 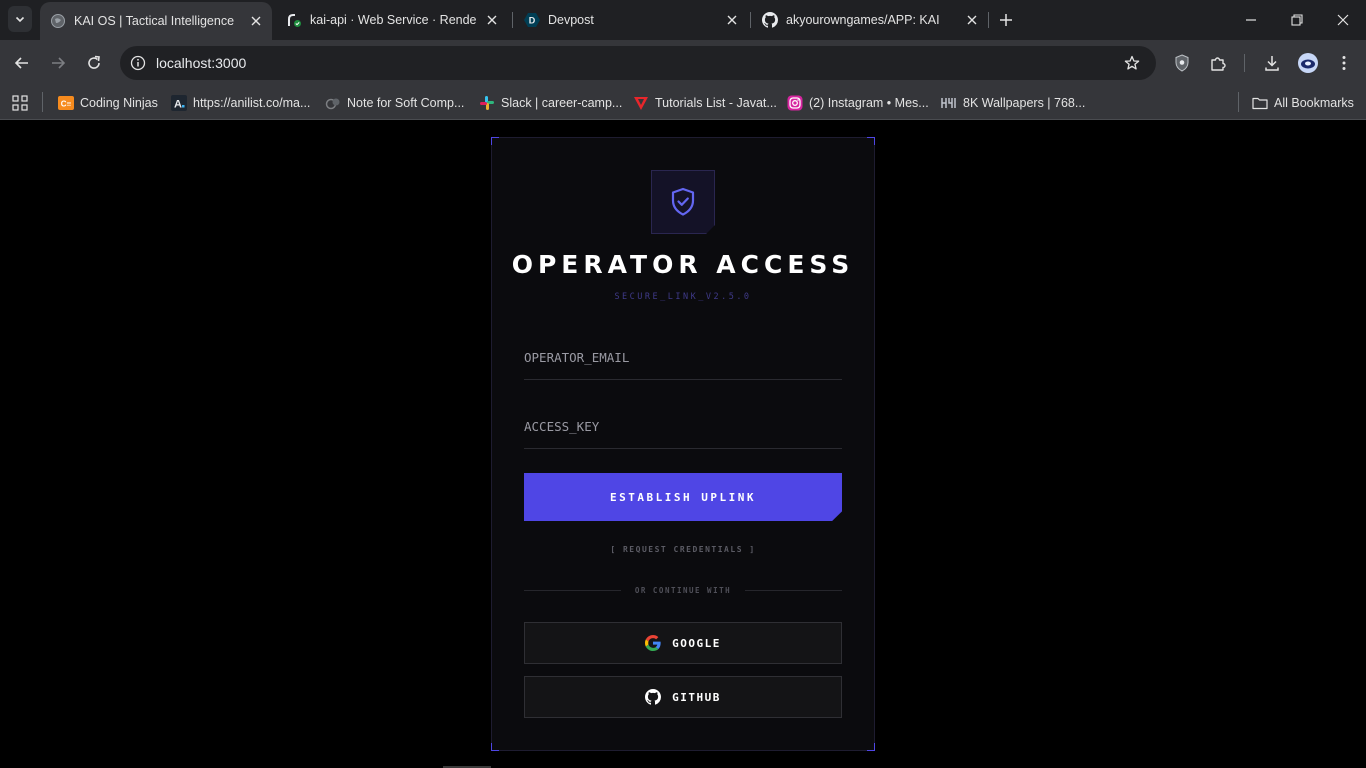 What do you see at coordinates (683, 549) in the screenshot?
I see `request-credentials-link: [ REQUEST CREDENTIALS ]` at bounding box center [683, 549].